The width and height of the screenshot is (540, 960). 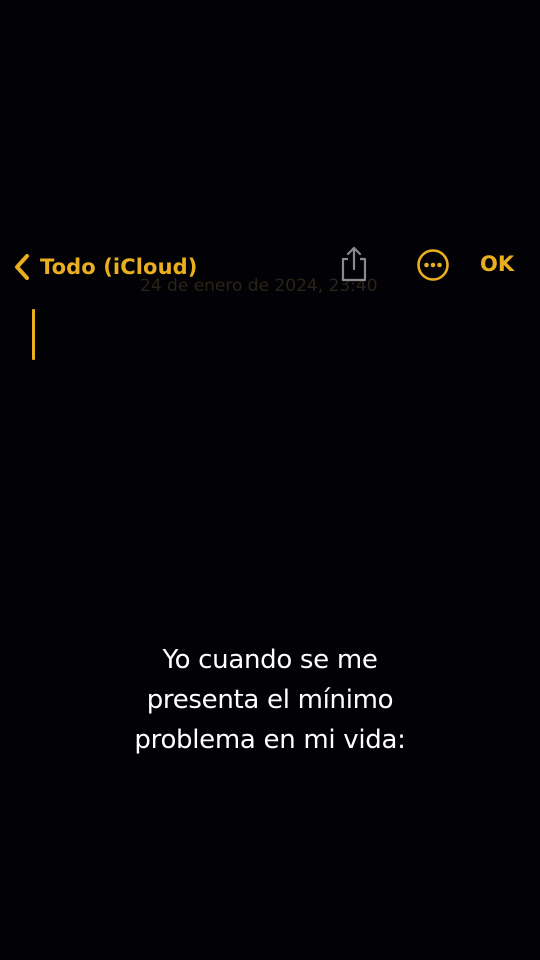 I want to click on ellipsis-circle-icon, so click(x=433, y=267).